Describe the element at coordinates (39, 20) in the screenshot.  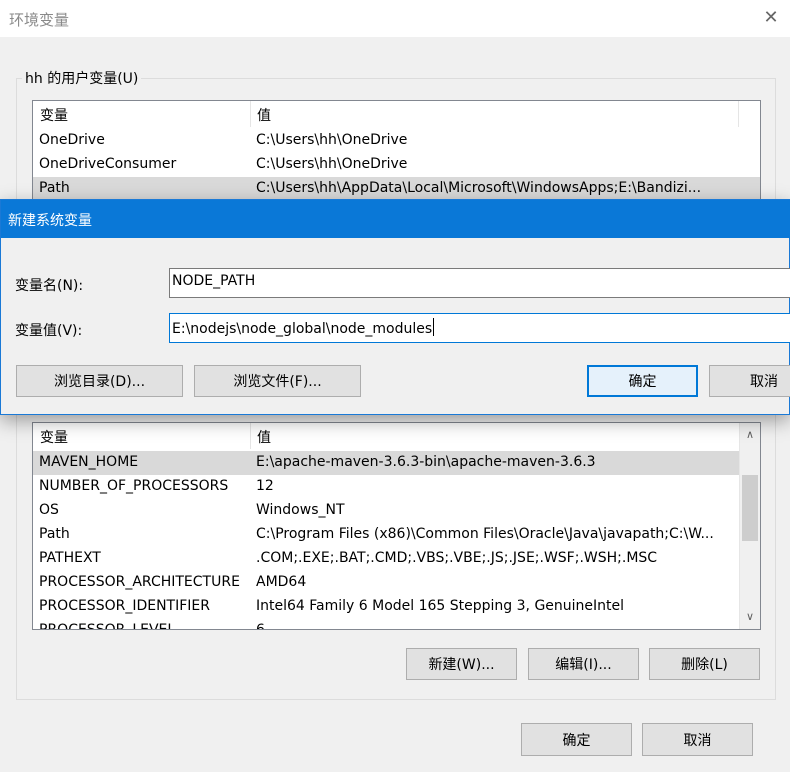
I see `window-title: 环境变量` at that location.